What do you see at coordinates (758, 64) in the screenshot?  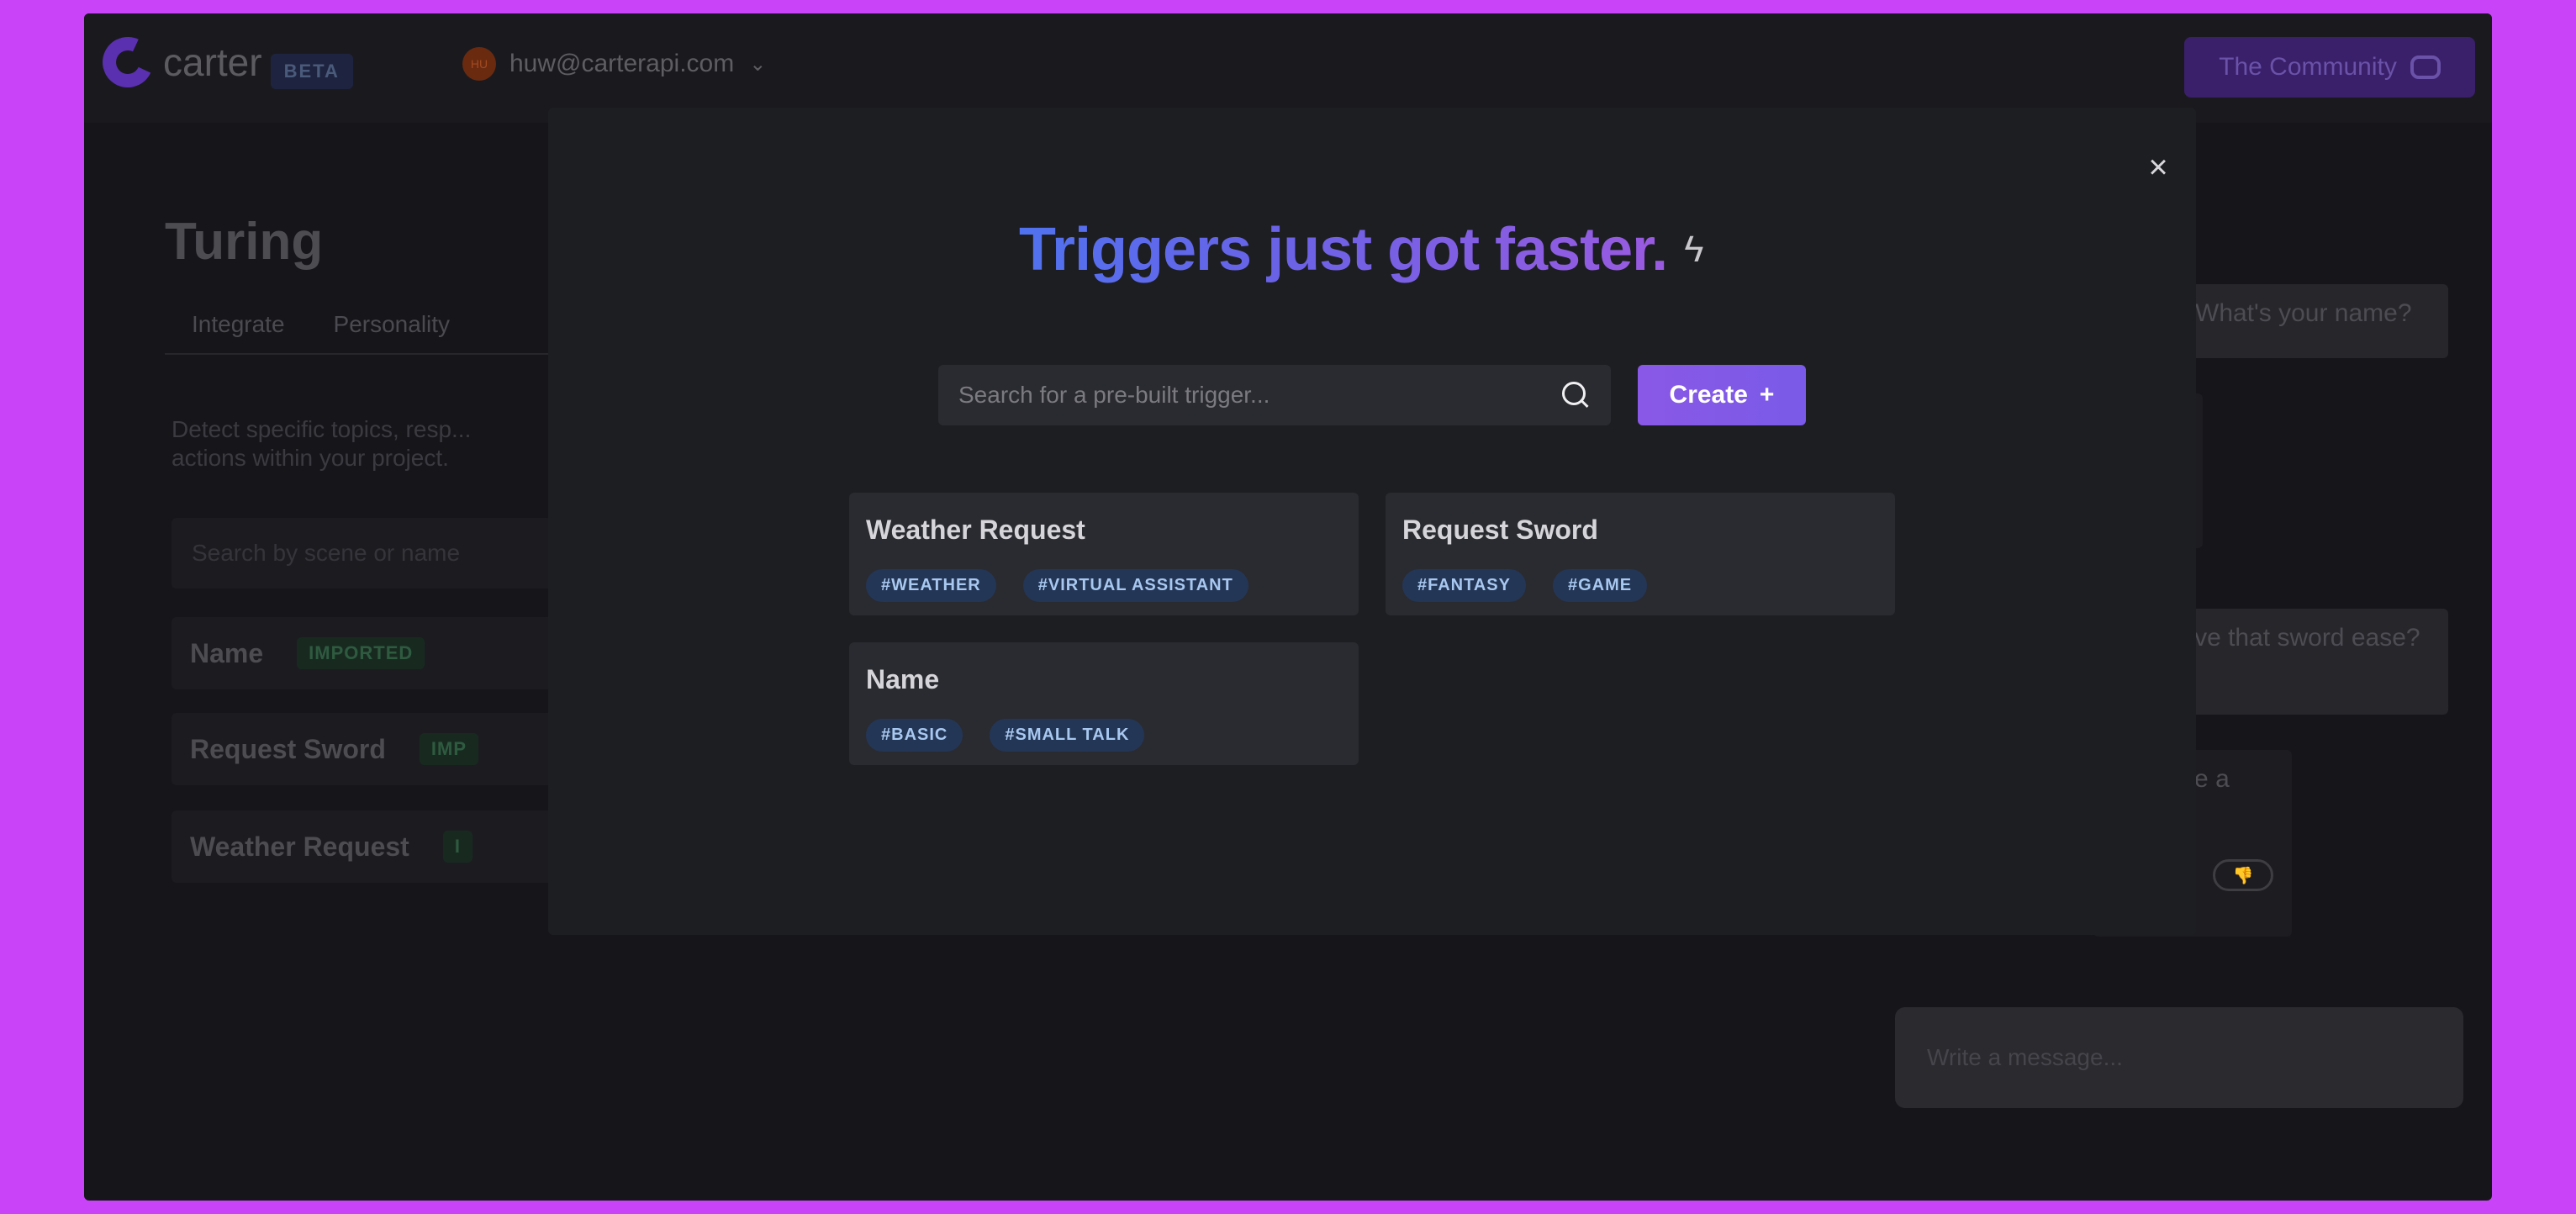 I see `chevron-down-icon: ⌄` at bounding box center [758, 64].